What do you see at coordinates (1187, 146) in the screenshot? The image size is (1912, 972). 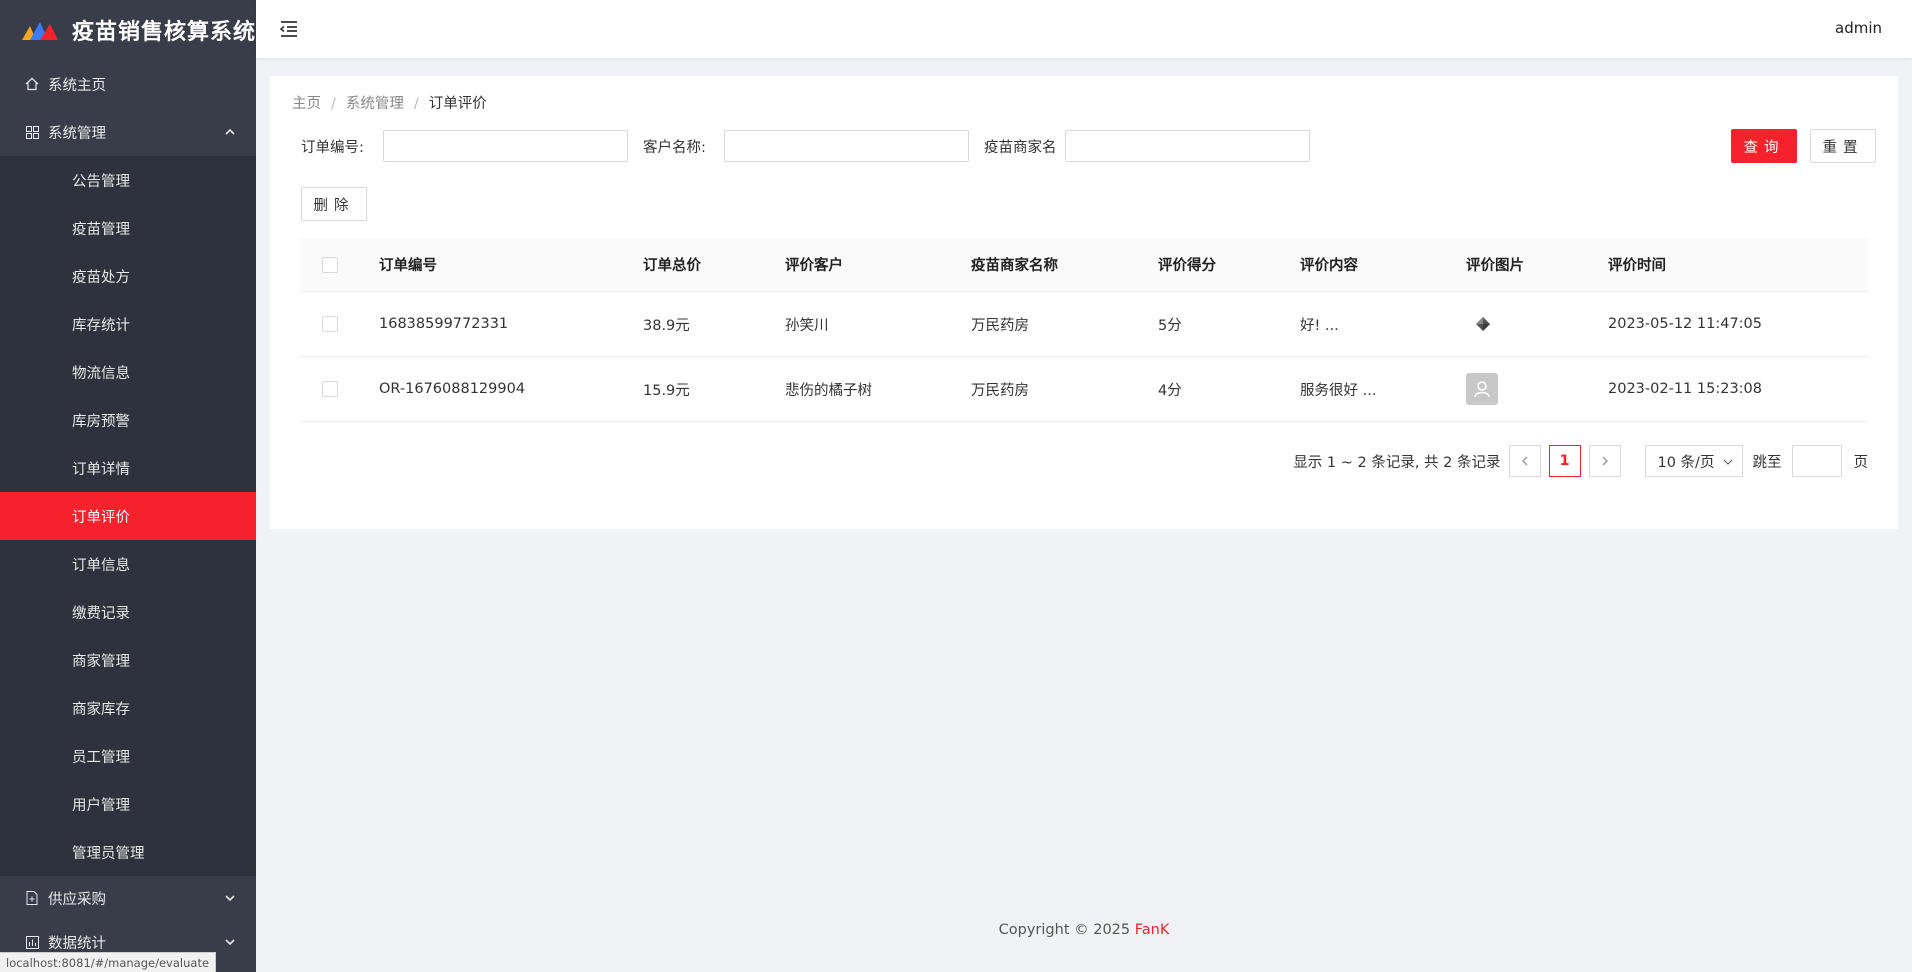 I see `merchant-input` at bounding box center [1187, 146].